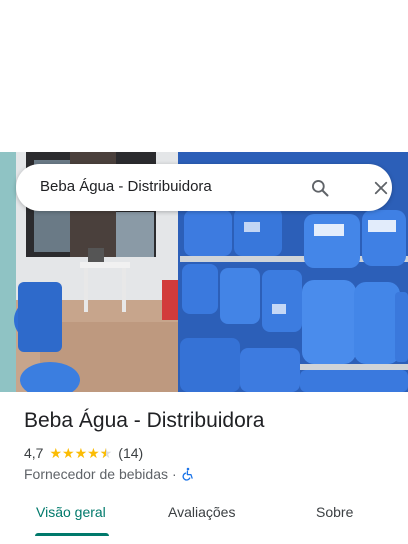 Image resolution: width=408 pixels, height=544 pixels. What do you see at coordinates (71, 512) in the screenshot?
I see `tab-overview: Visão geral` at bounding box center [71, 512].